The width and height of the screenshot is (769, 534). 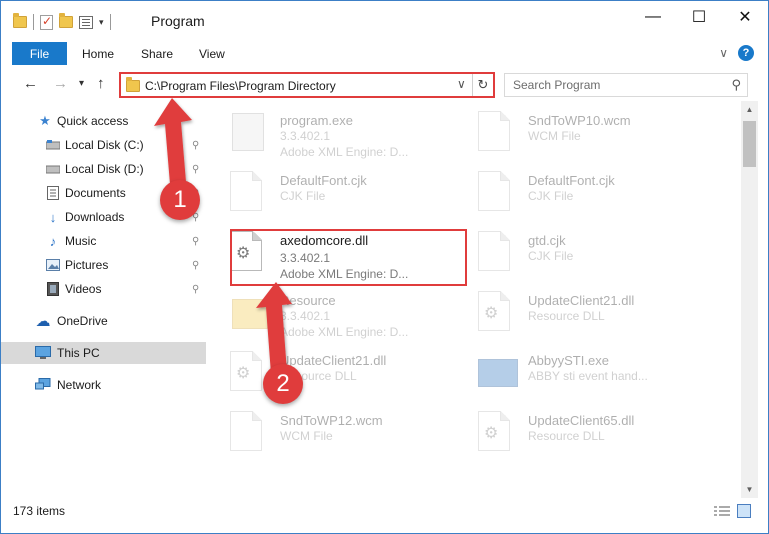 What do you see at coordinates (81, 241) in the screenshot?
I see `sidebar-item-label: Music` at bounding box center [81, 241].